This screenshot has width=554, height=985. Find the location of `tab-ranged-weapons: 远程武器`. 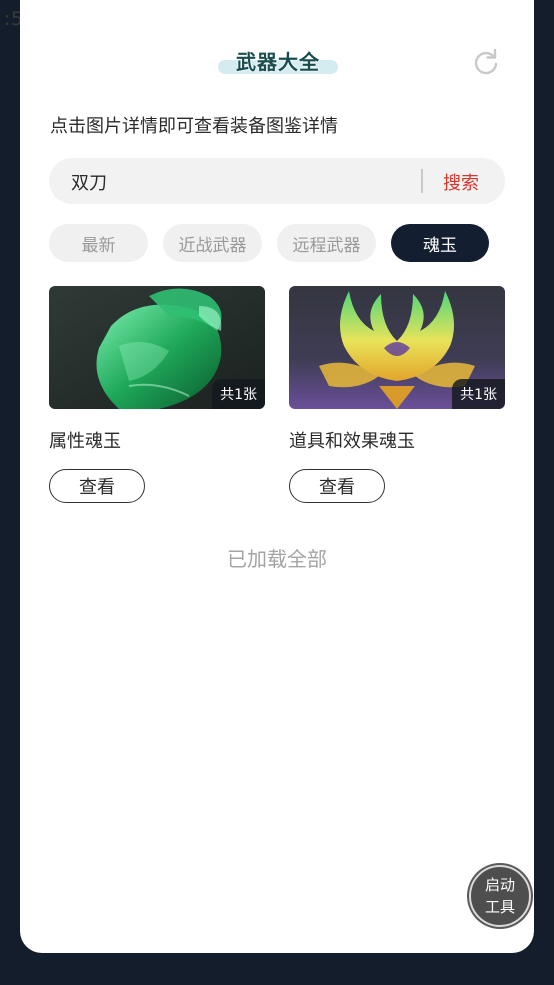

tab-ranged-weapons: 远程武器 is located at coordinates (326, 243).